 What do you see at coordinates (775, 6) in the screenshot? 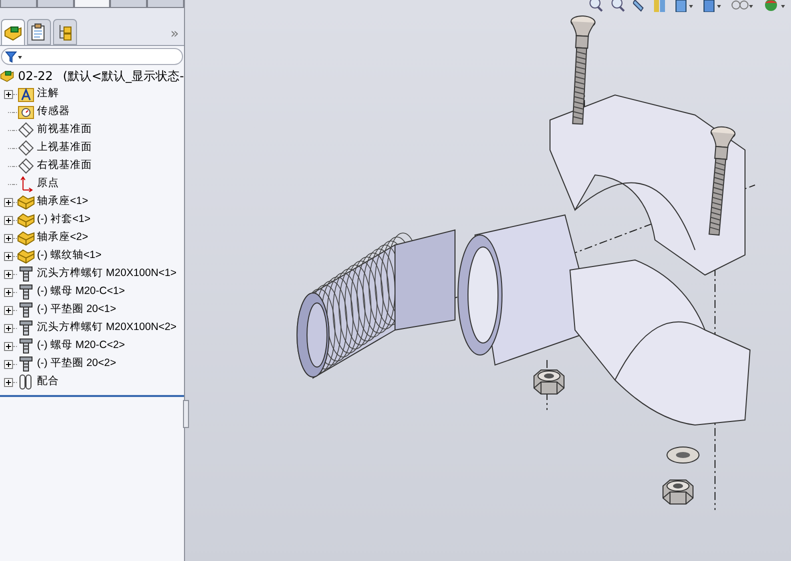
I see `scene-icon` at bounding box center [775, 6].